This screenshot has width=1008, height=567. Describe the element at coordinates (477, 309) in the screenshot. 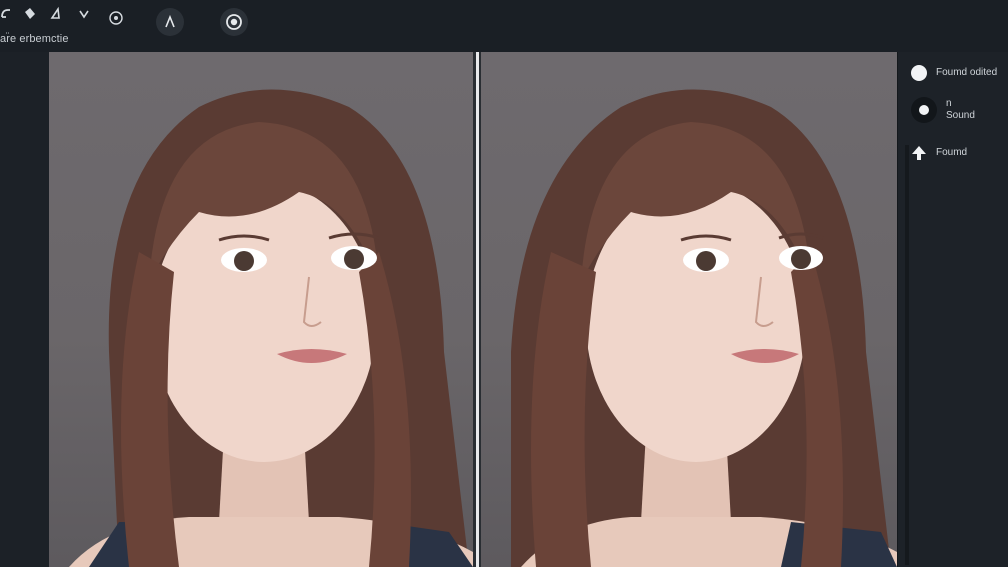

I see `comparison-divider-handle` at that location.